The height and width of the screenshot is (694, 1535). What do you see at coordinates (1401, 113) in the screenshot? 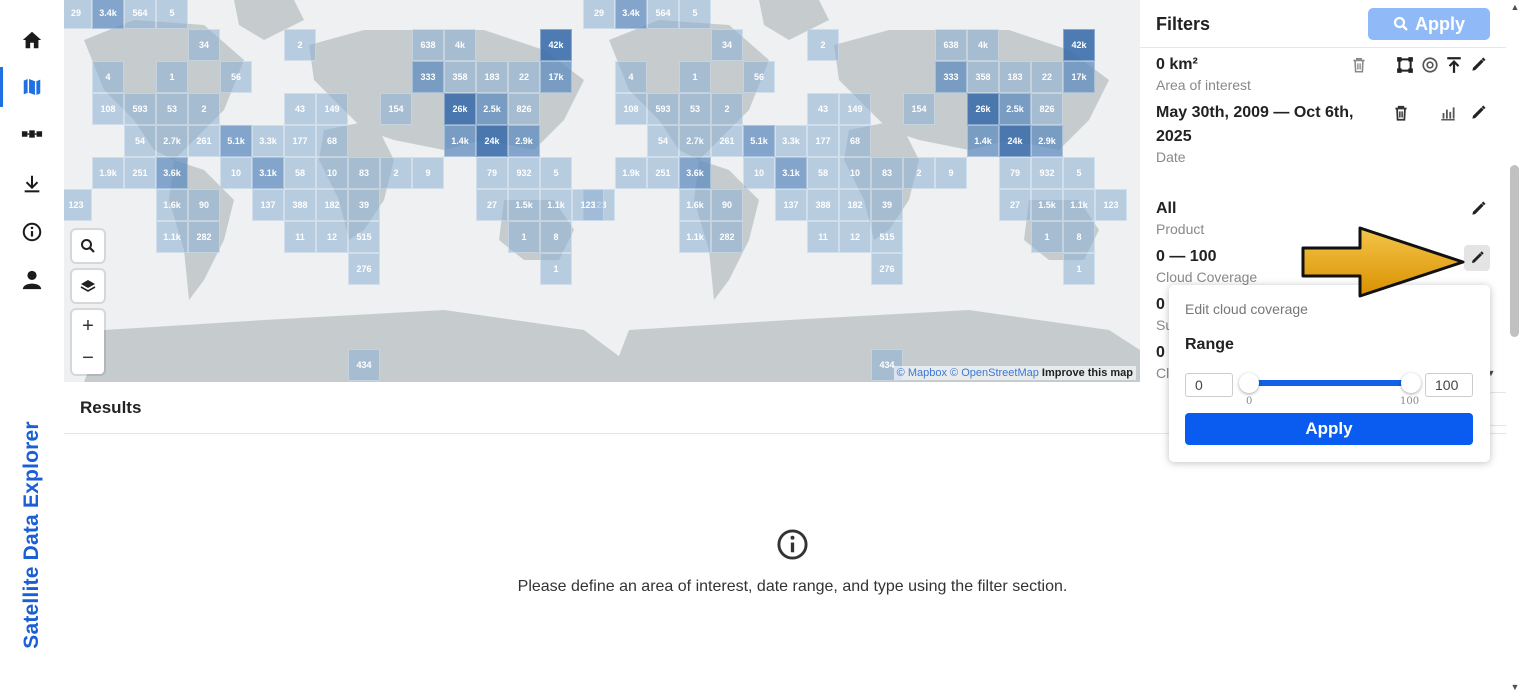
I see `trash-icon` at bounding box center [1401, 113].